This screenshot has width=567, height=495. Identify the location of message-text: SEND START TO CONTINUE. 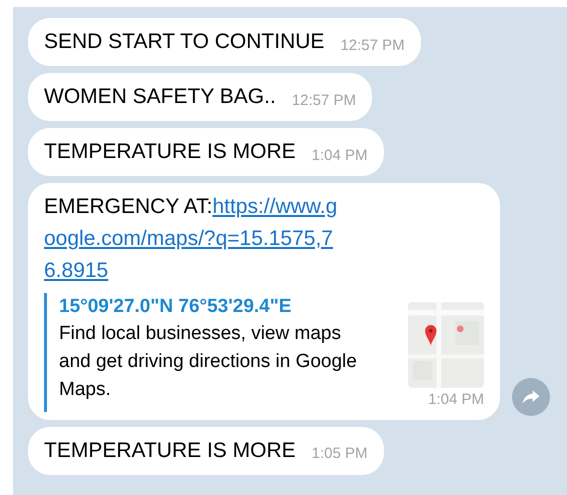
(184, 42).